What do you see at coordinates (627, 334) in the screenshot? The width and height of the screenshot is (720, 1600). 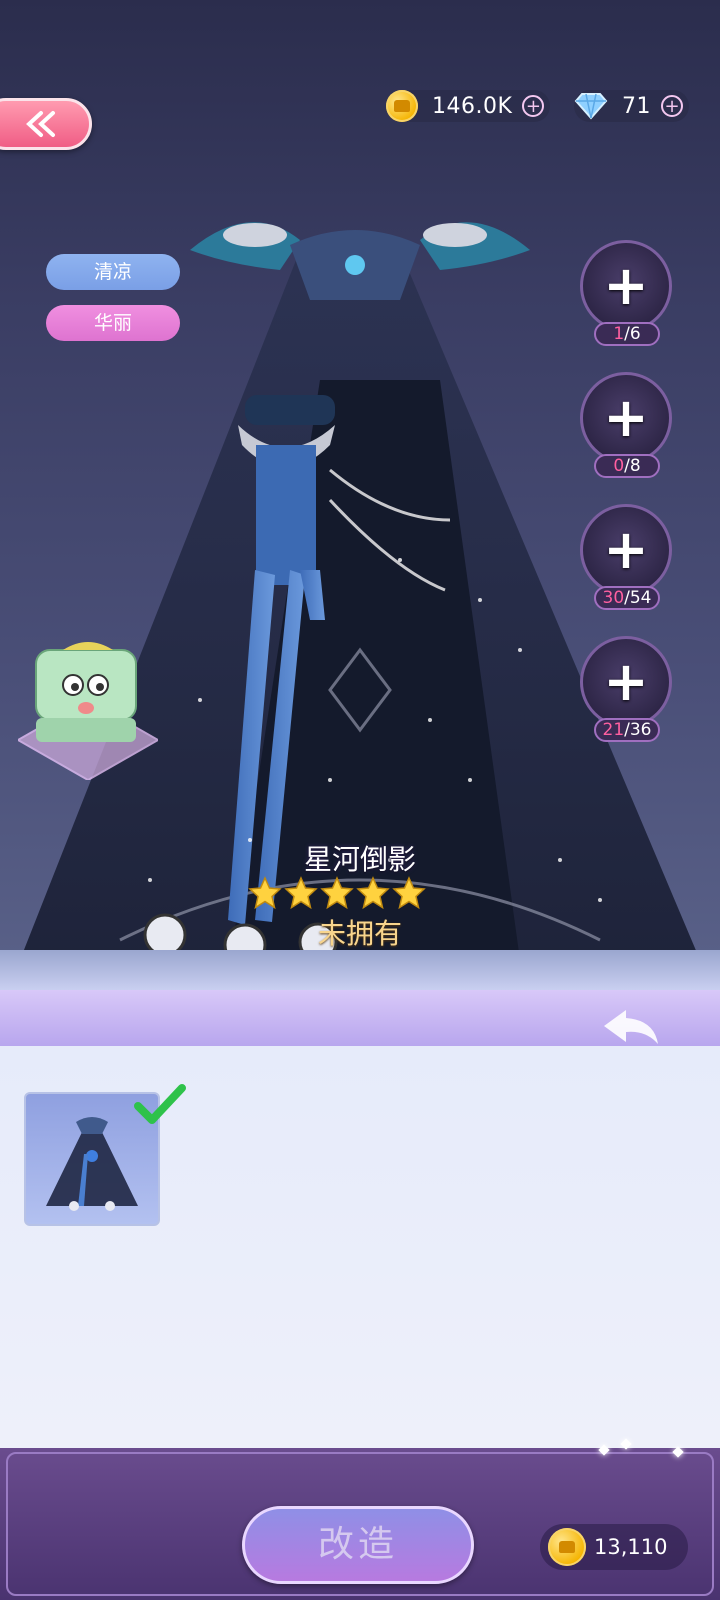 I see `material-count: 1/6` at bounding box center [627, 334].